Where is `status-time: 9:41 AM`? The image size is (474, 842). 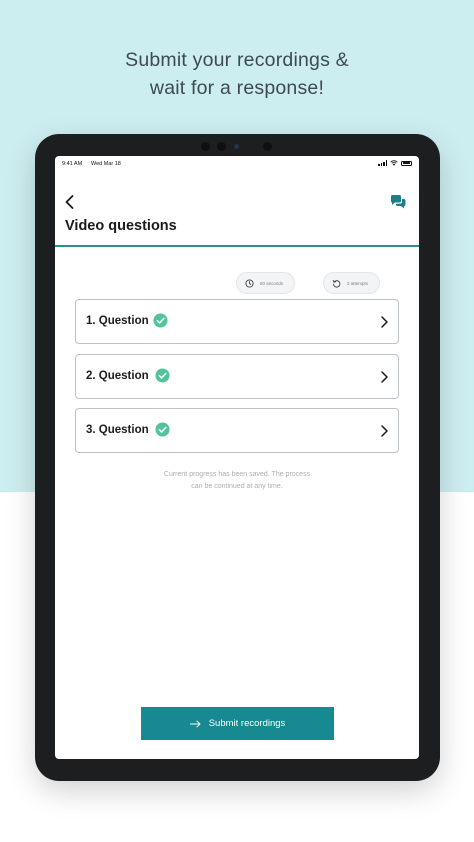 status-time: 9:41 AM is located at coordinates (72, 164).